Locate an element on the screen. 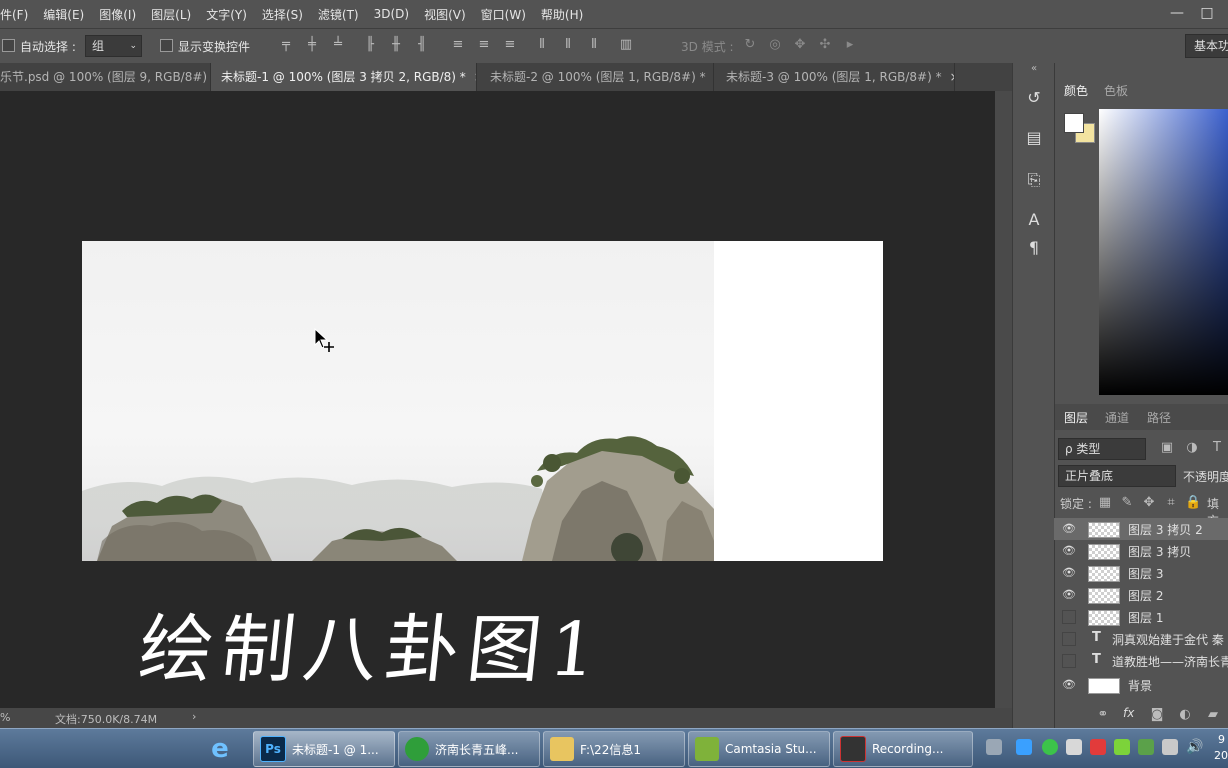 The width and height of the screenshot is (1228, 768). auto-select-checkbox is located at coordinates (8, 45).